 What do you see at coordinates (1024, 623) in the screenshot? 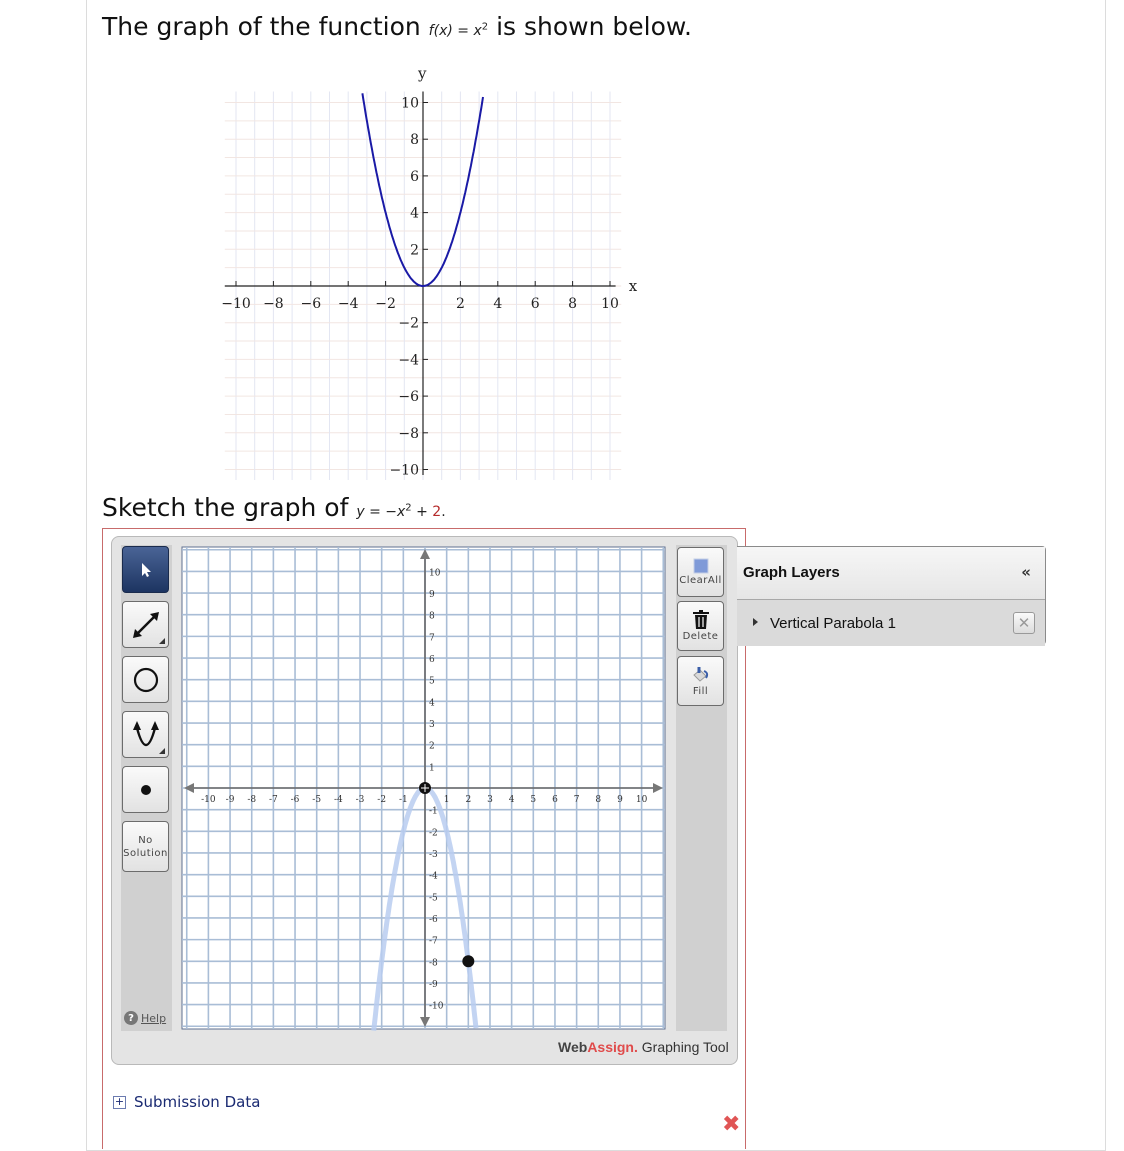
I see `layer-delete-icon: ✕` at bounding box center [1024, 623].